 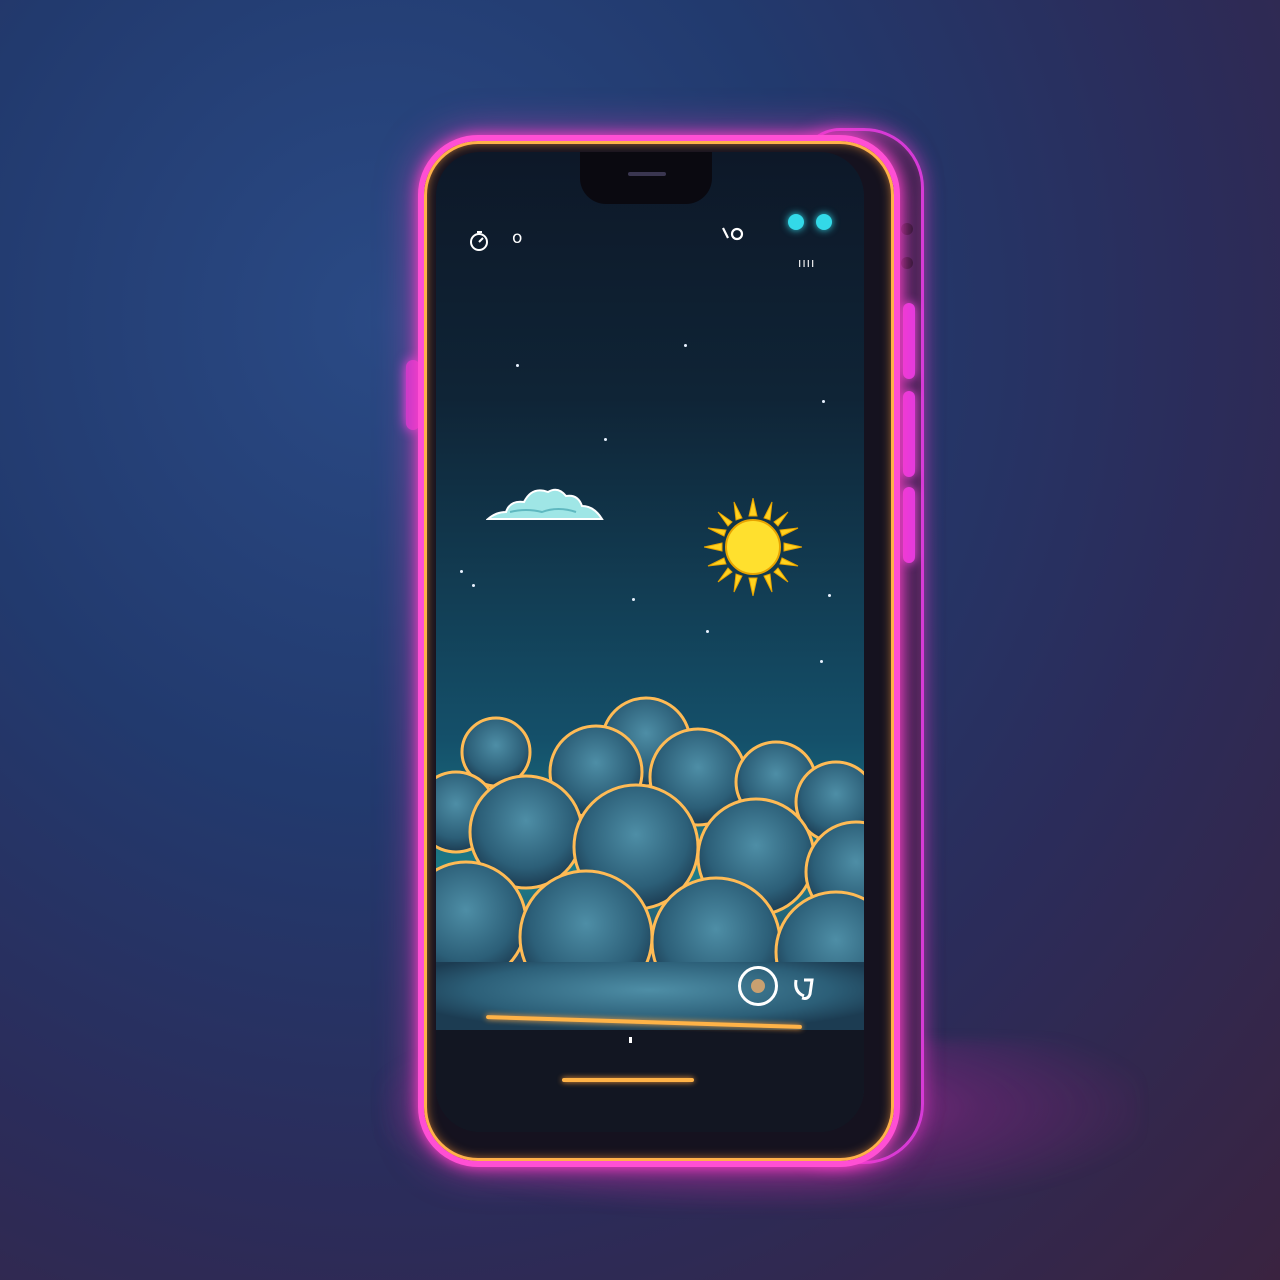 What do you see at coordinates (807, 263) in the screenshot?
I see `signal-strength: ıııı` at bounding box center [807, 263].